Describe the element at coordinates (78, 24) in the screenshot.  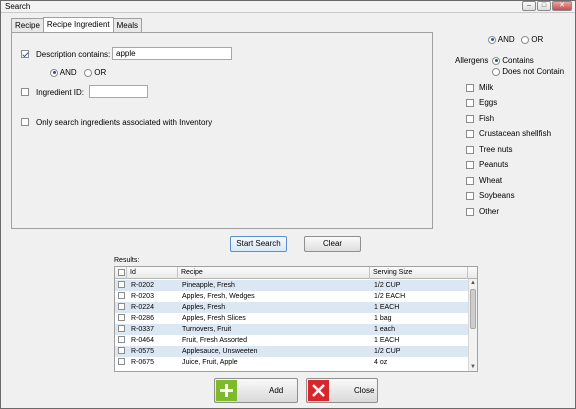
I see `tab-recipe-ingredient: Recipe Ingredient` at that location.